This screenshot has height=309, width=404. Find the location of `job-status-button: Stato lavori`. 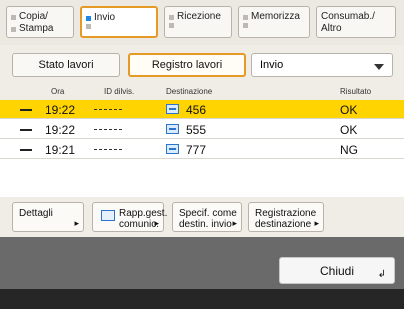

job-status-button: Stato lavori is located at coordinates (66, 65).